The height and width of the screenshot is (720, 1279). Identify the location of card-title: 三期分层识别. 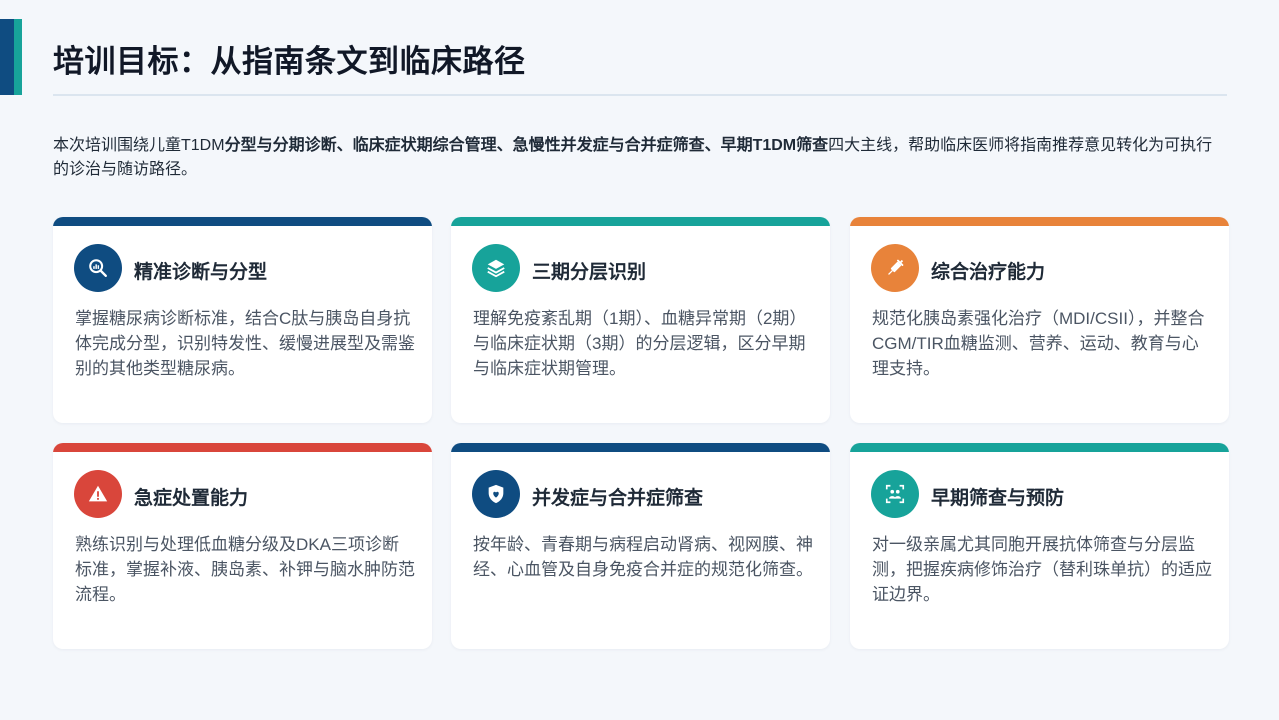
(589, 272).